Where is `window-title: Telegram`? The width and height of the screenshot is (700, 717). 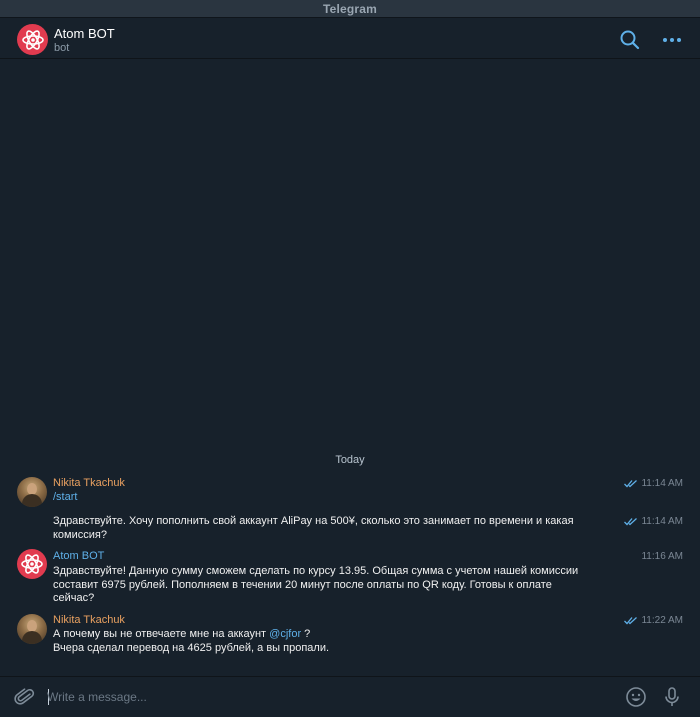
window-title: Telegram is located at coordinates (350, 8).